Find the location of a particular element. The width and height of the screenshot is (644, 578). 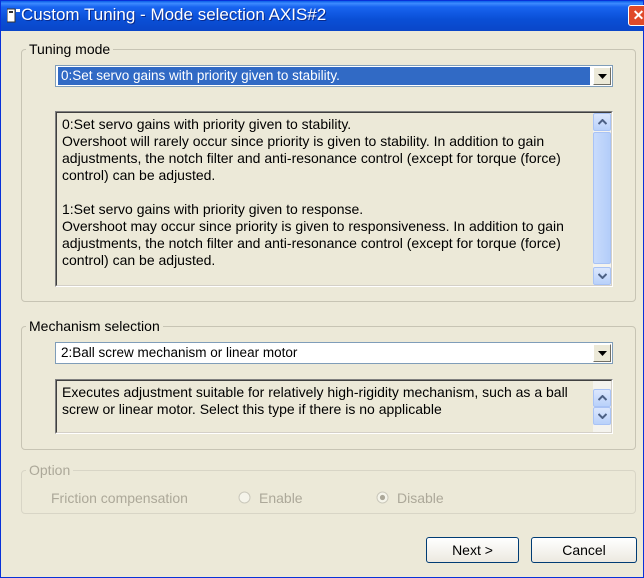

tuning-mode-dropdown-button is located at coordinates (602, 76).